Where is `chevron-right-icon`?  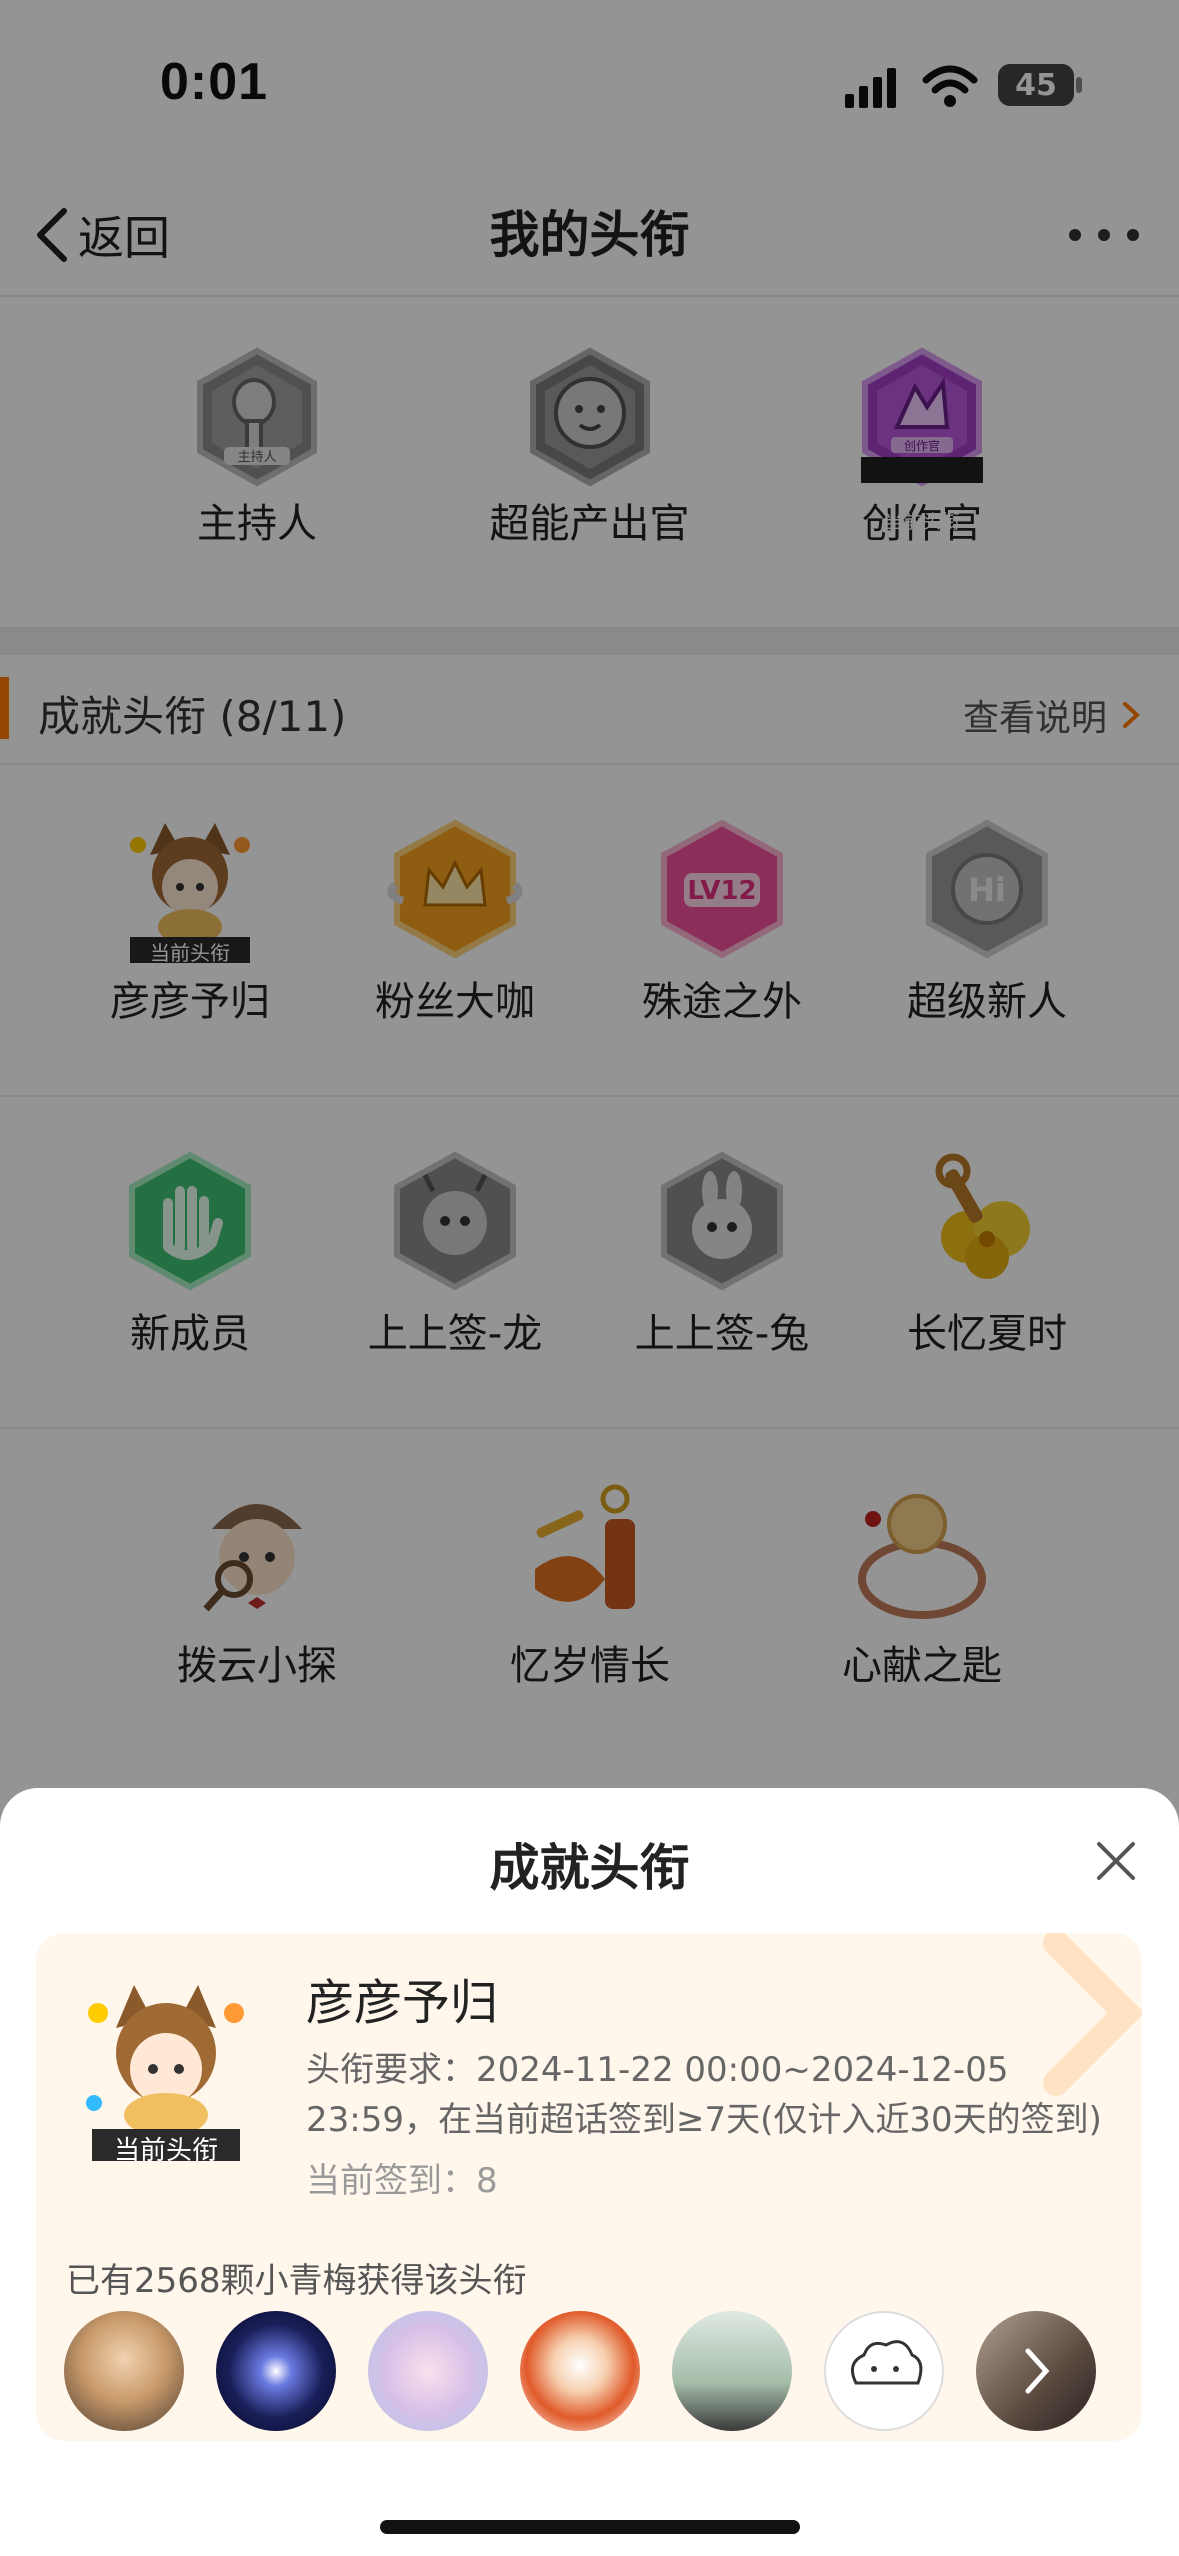
chevron-right-icon is located at coordinates (1037, 2371).